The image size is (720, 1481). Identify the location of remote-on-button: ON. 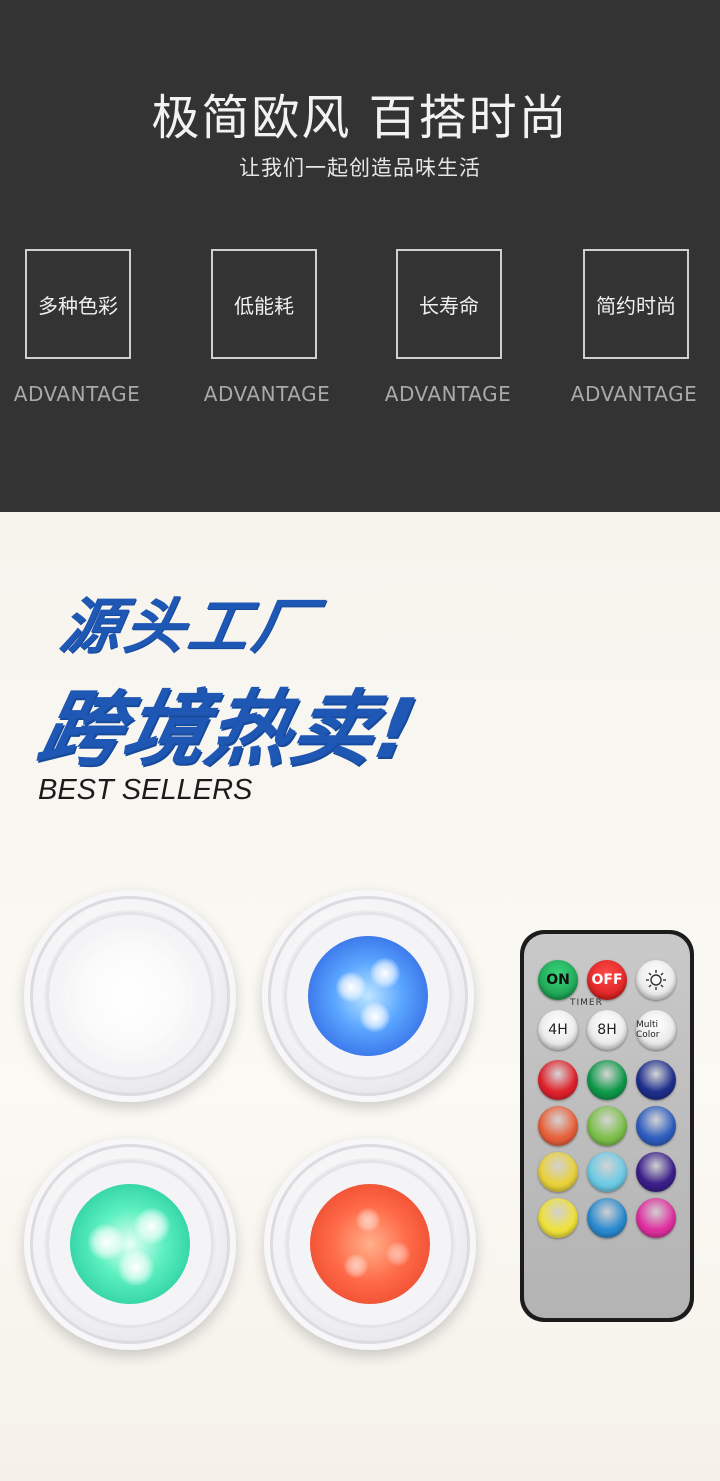
(558, 980).